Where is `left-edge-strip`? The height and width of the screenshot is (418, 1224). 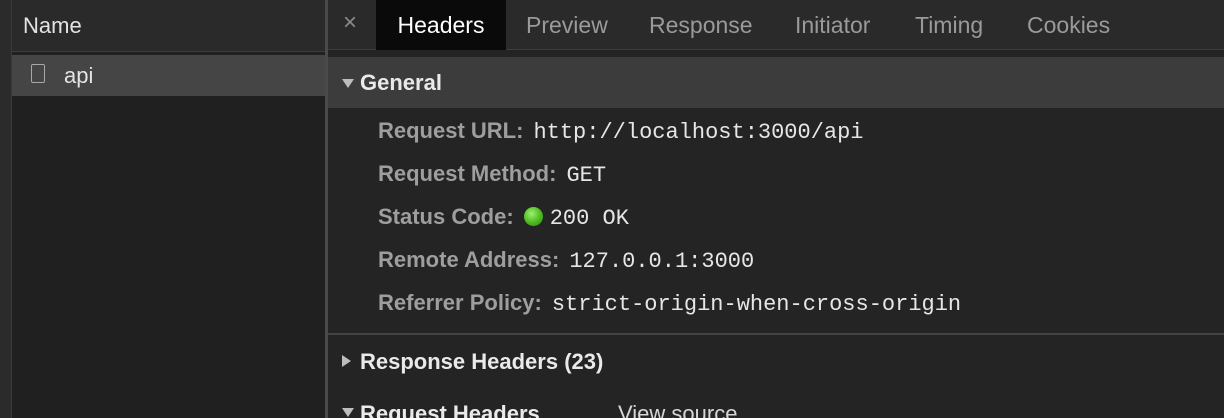 left-edge-strip is located at coordinates (6, 209).